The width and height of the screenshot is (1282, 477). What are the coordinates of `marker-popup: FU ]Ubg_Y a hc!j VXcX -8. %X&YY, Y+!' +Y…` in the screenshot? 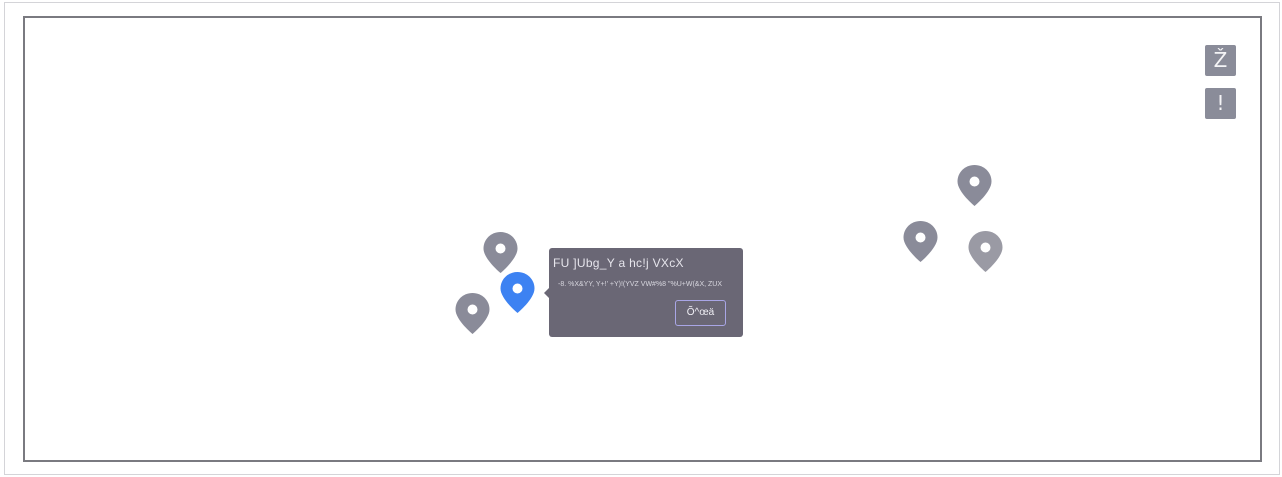 It's located at (643, 292).